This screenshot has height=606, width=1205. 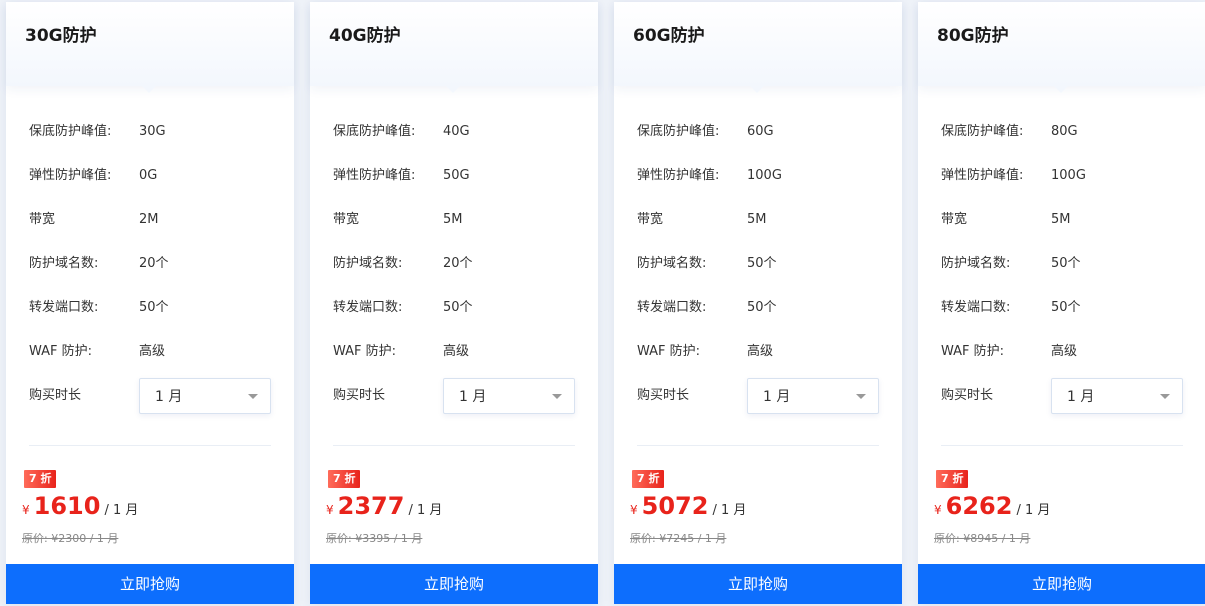 I want to click on card-header: 40G防护, so click(x=454, y=47).